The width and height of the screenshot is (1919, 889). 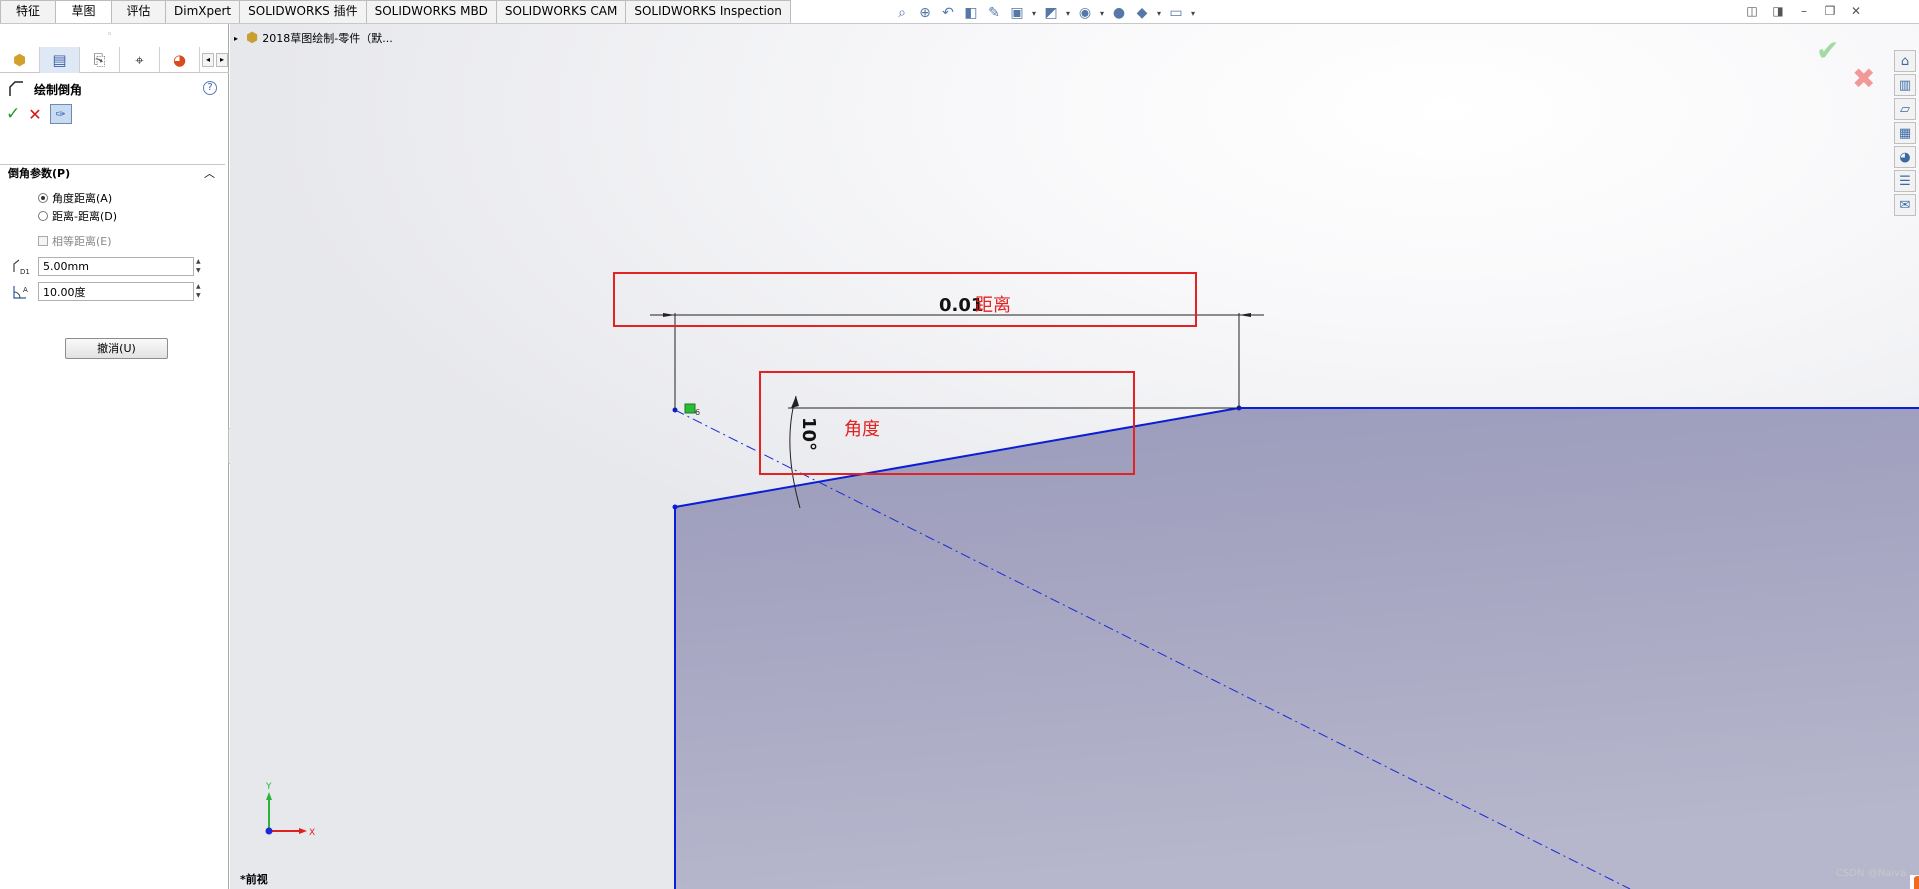 I want to click on view-orientation-icon: ▣, so click(x=1017, y=13).